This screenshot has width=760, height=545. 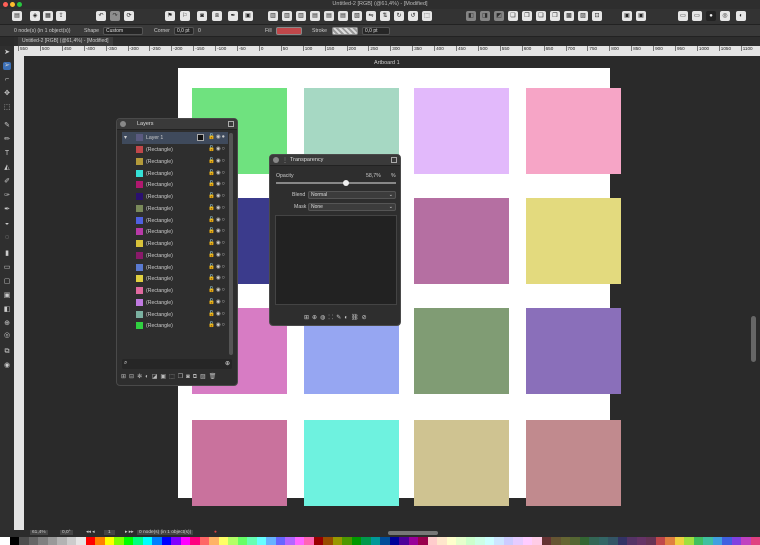 What do you see at coordinates (215, 532) in the screenshot?
I see `warning-icon: ●` at bounding box center [215, 532].